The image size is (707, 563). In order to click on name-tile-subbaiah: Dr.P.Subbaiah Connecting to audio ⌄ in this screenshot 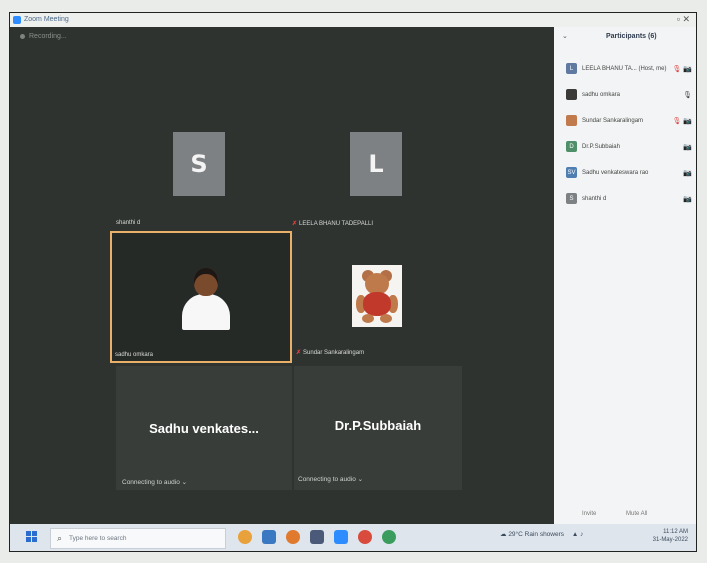, I will do `click(378, 428)`.